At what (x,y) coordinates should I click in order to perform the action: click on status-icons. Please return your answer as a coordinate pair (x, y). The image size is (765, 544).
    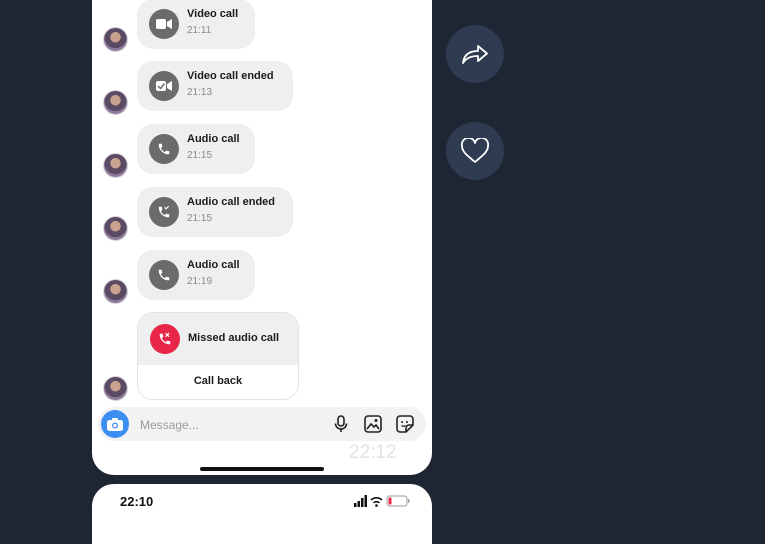
    Looking at the image, I should click on (382, 501).